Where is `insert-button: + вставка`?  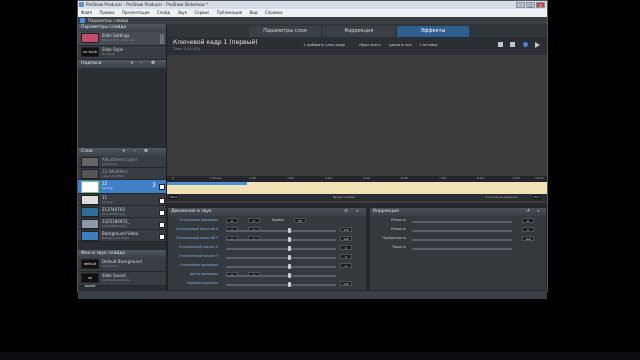
insert-button: + вставка is located at coordinates (428, 45).